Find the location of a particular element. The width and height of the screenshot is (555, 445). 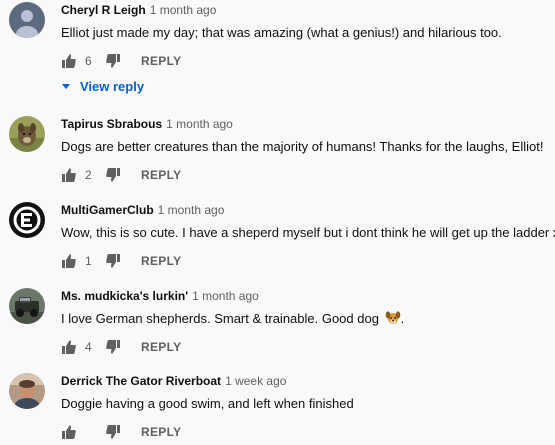

initial-avatar-icon is located at coordinates (27, 20).